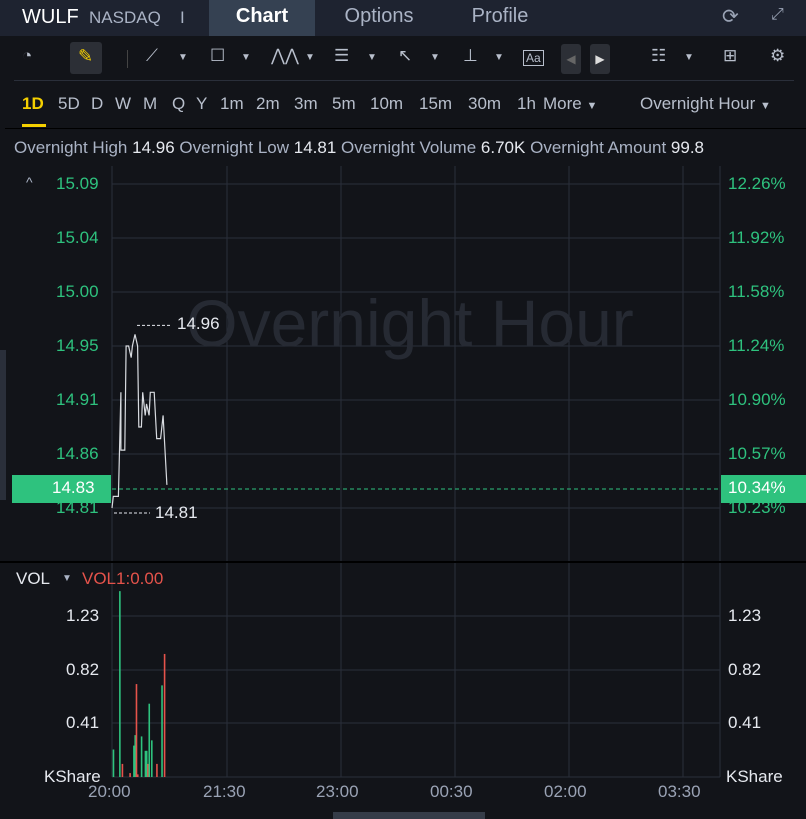  I want to click on time-tick: 02:00, so click(565, 791).